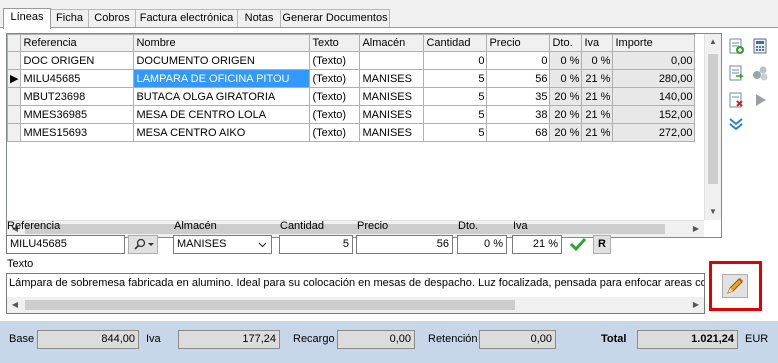  What do you see at coordinates (597, 43) in the screenshot?
I see `col-header-iva: Iva` at bounding box center [597, 43].